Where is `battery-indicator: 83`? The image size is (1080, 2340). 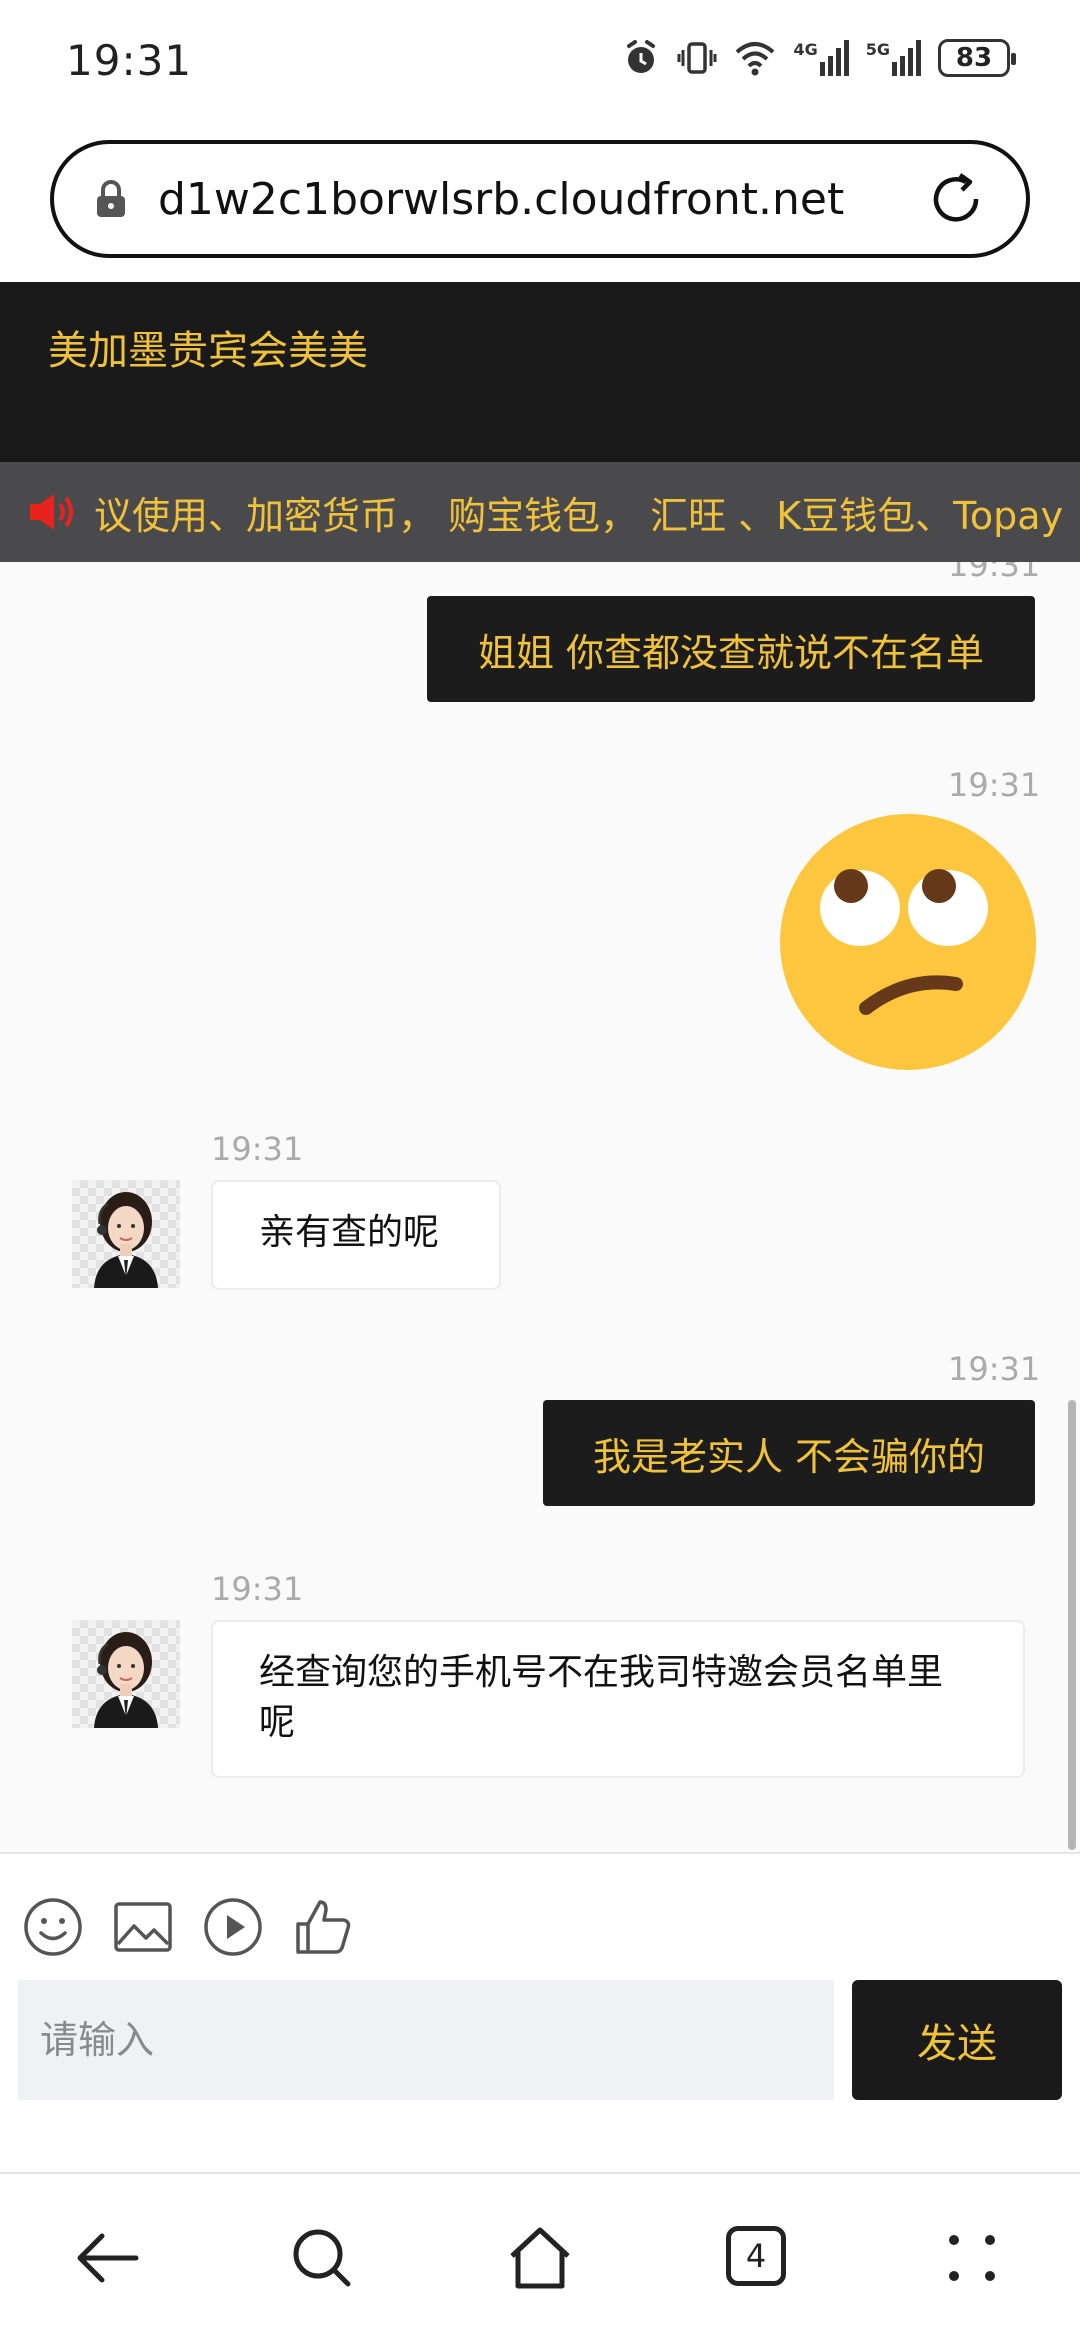 battery-indicator: 83 is located at coordinates (977, 58).